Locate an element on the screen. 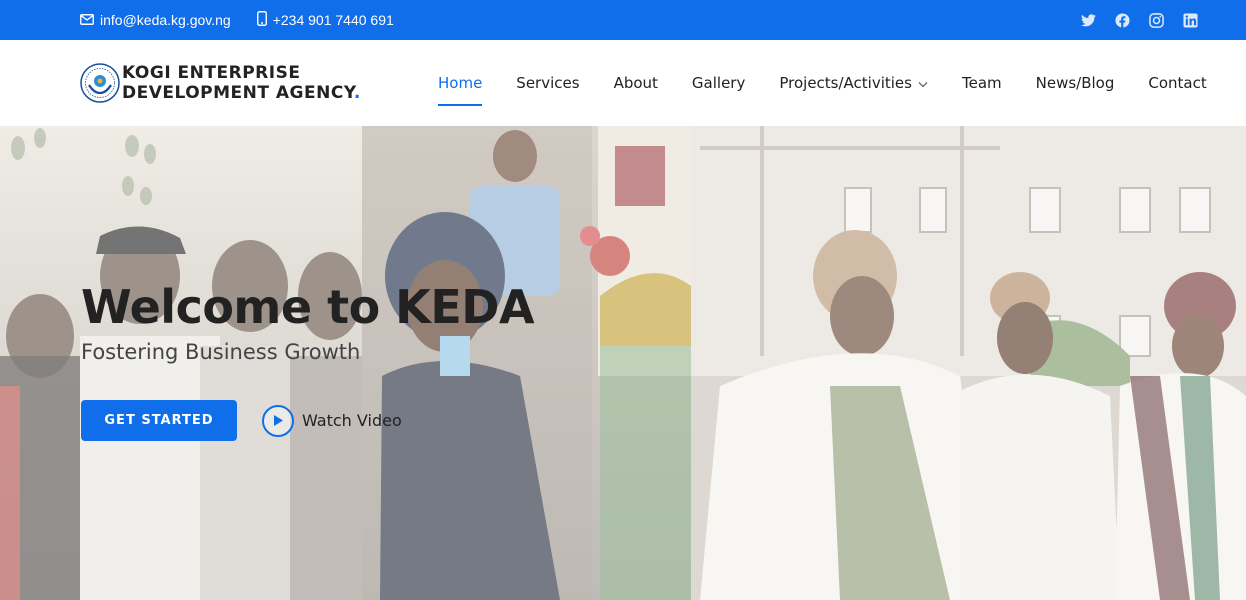  logo-line-1: KOGI ENTERPRISE is located at coordinates (211, 73).